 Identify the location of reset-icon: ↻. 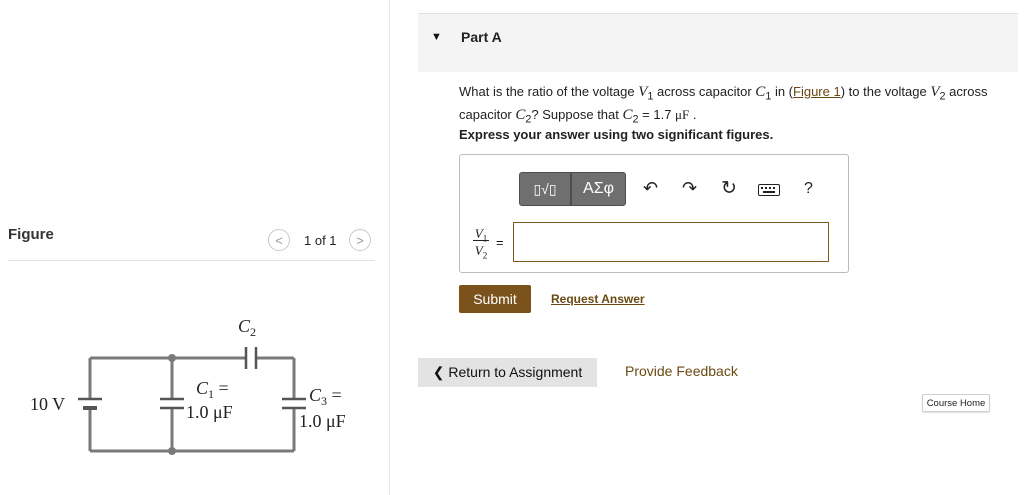
(729, 188).